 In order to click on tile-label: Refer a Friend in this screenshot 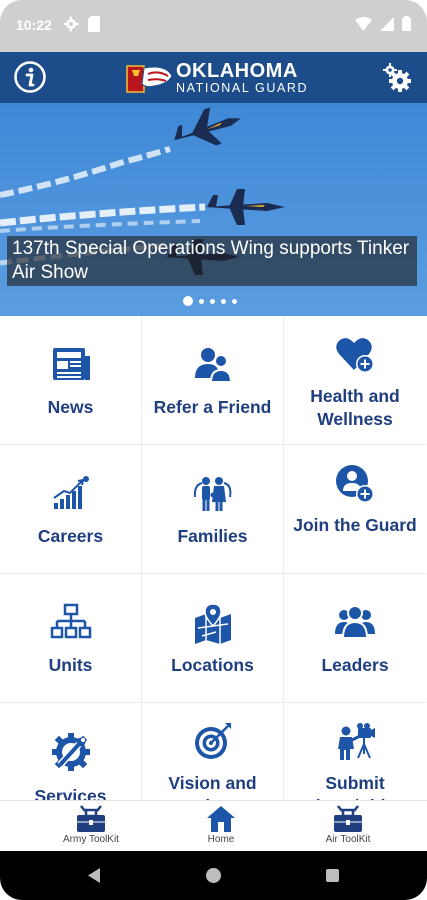, I will do `click(212, 407)`.